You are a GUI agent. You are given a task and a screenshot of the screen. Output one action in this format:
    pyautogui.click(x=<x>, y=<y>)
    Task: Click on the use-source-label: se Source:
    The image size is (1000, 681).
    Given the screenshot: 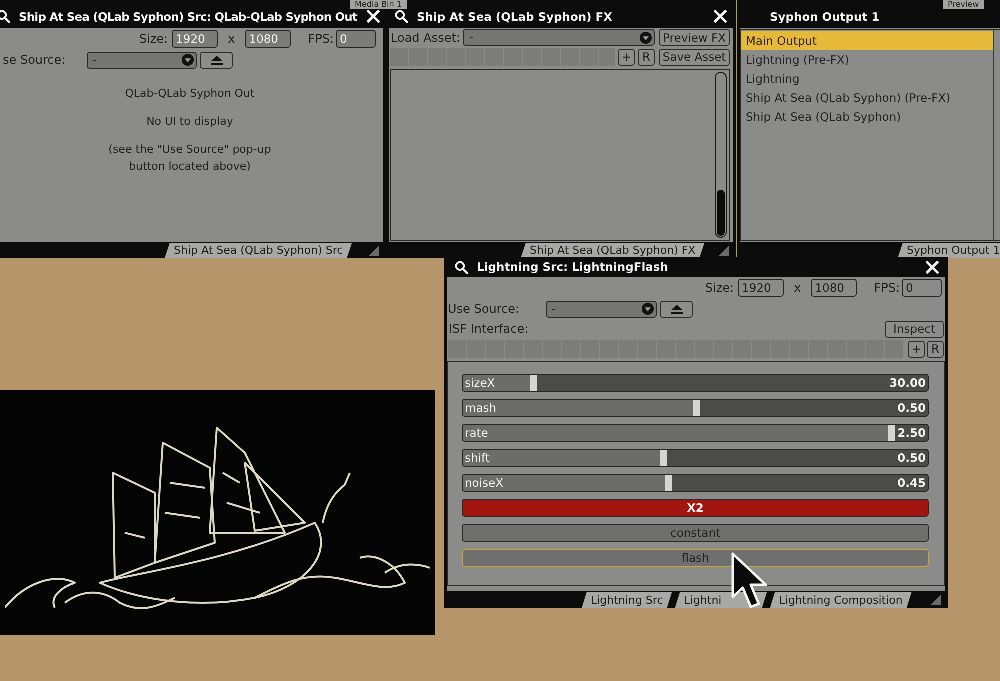 What is the action you would take?
    pyautogui.click(x=35, y=60)
    